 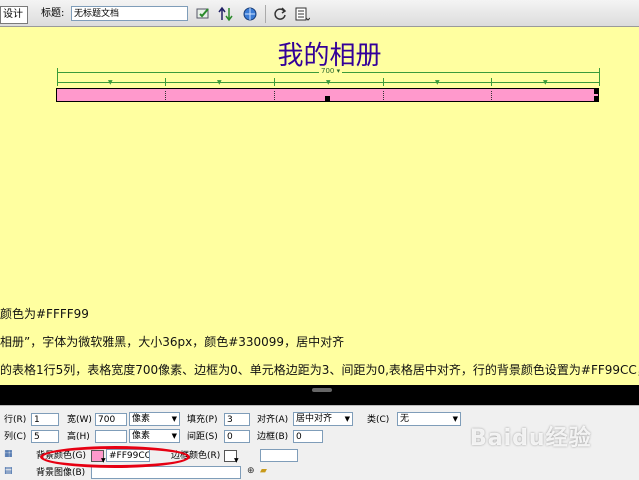 What do you see at coordinates (202, 420) in the screenshot?
I see `padding-label: 填充(P)` at bounding box center [202, 420].